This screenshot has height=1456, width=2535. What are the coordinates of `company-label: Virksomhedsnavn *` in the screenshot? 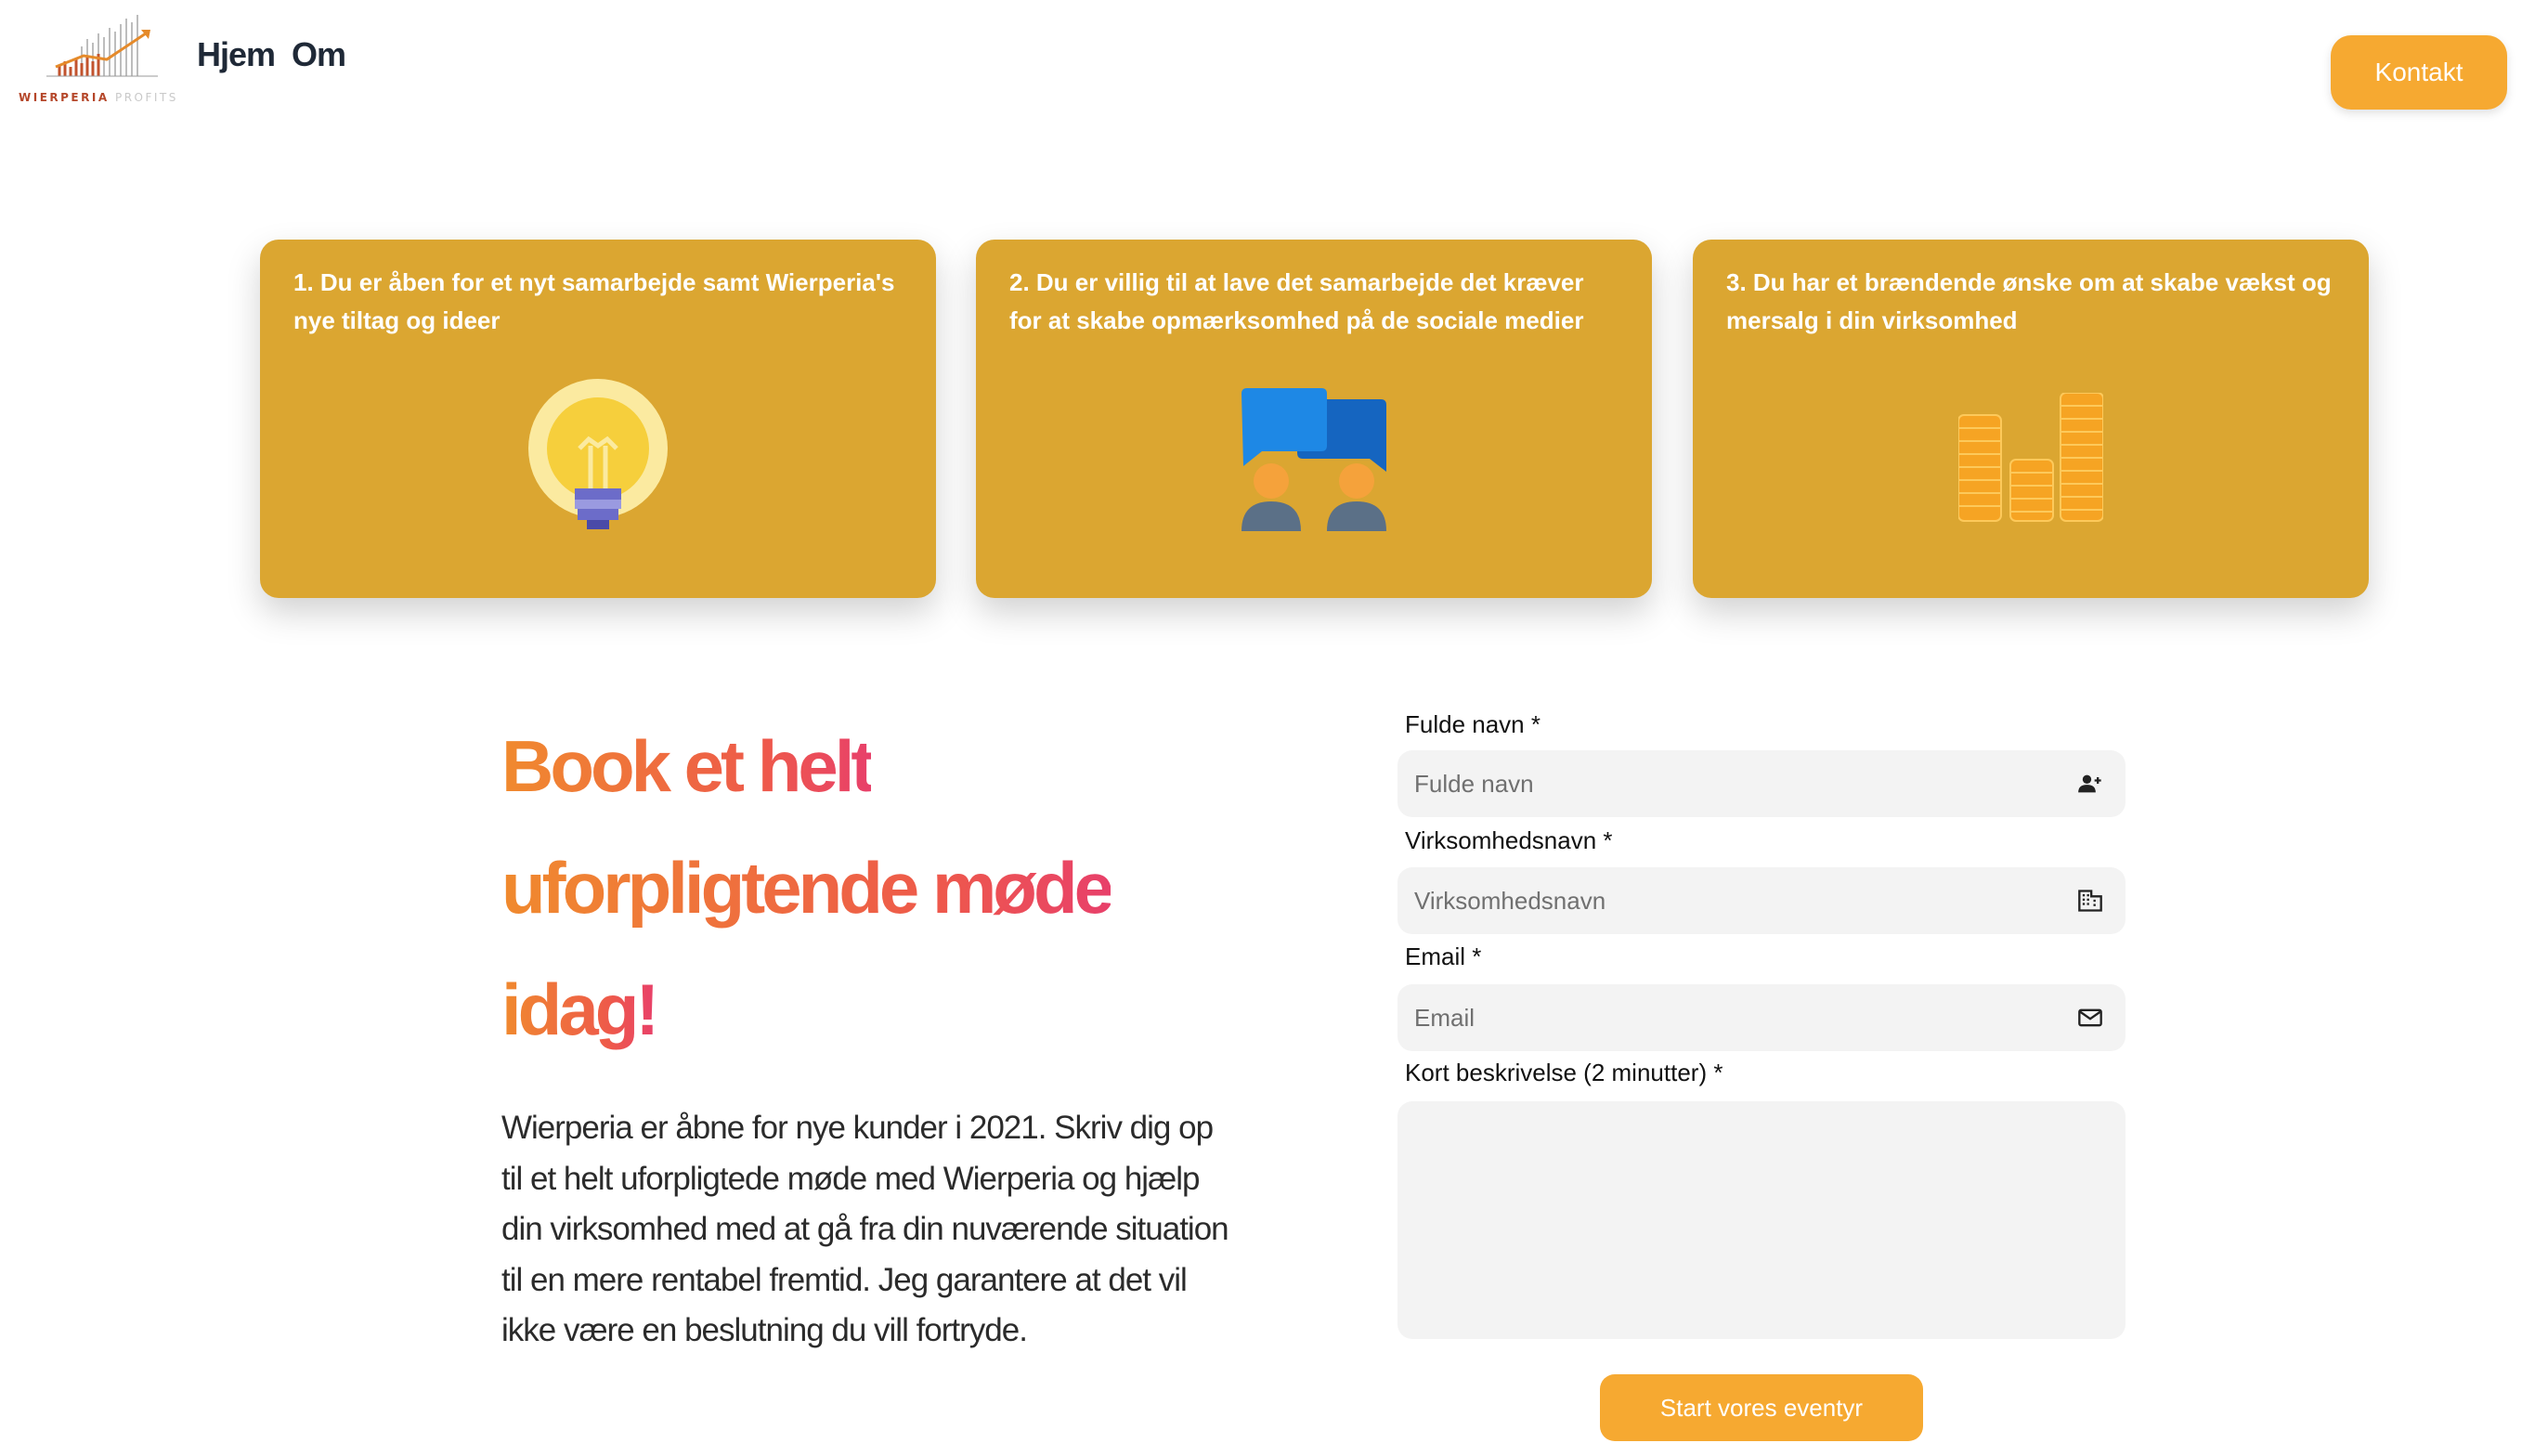 It's located at (1509, 840).